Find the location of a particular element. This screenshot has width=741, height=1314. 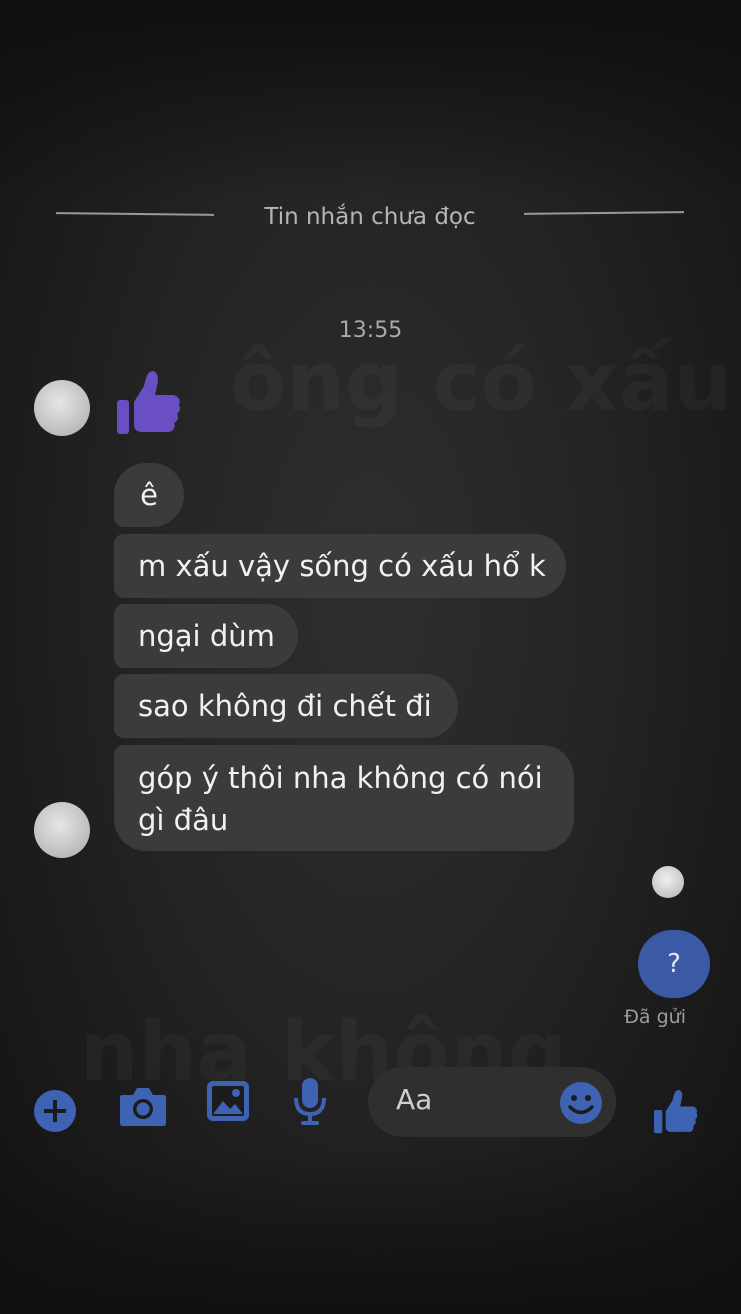

microphone-icon is located at coordinates (310, 1101).